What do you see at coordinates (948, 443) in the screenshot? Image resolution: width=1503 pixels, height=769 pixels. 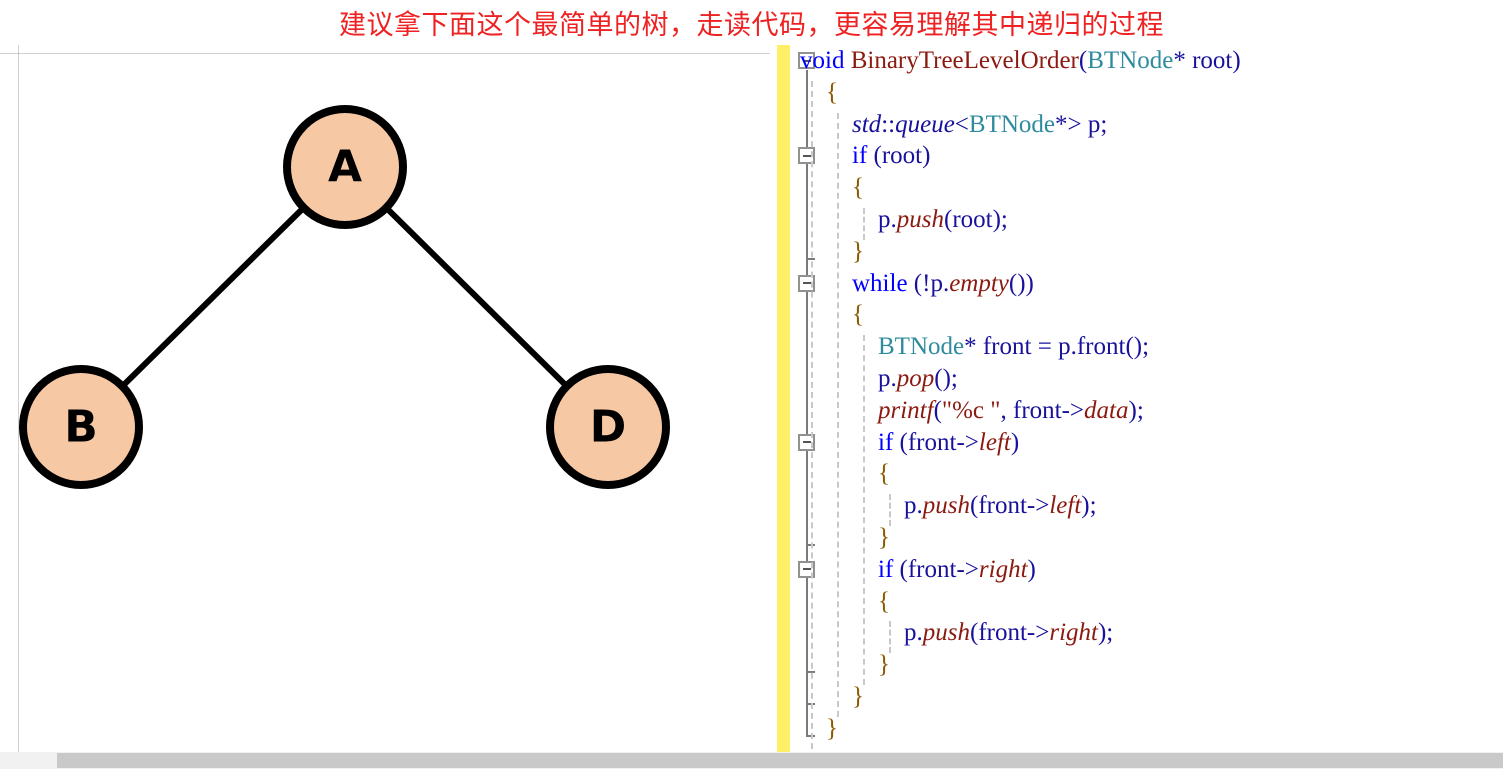 I see `code-line-content: if (front->left)` at bounding box center [948, 443].